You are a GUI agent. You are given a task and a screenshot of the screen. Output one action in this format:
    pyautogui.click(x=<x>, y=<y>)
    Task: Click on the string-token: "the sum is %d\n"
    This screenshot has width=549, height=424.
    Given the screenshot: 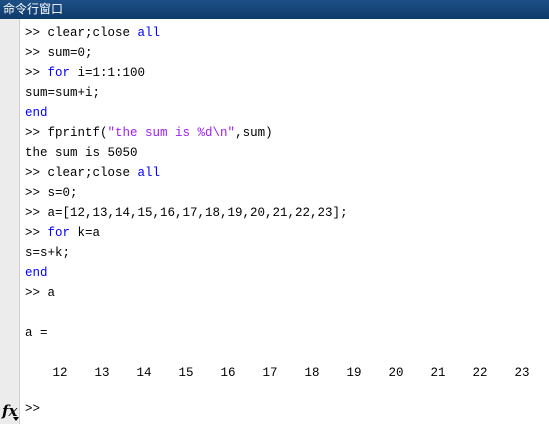 What is the action you would take?
    pyautogui.click(x=171, y=133)
    